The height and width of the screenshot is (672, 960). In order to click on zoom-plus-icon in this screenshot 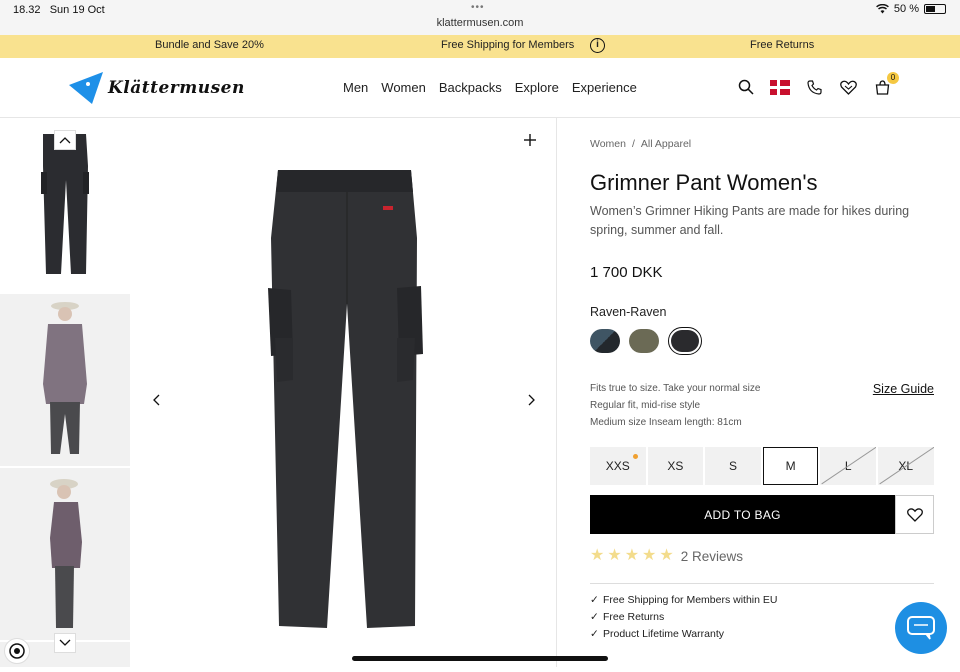, I will do `click(530, 140)`.